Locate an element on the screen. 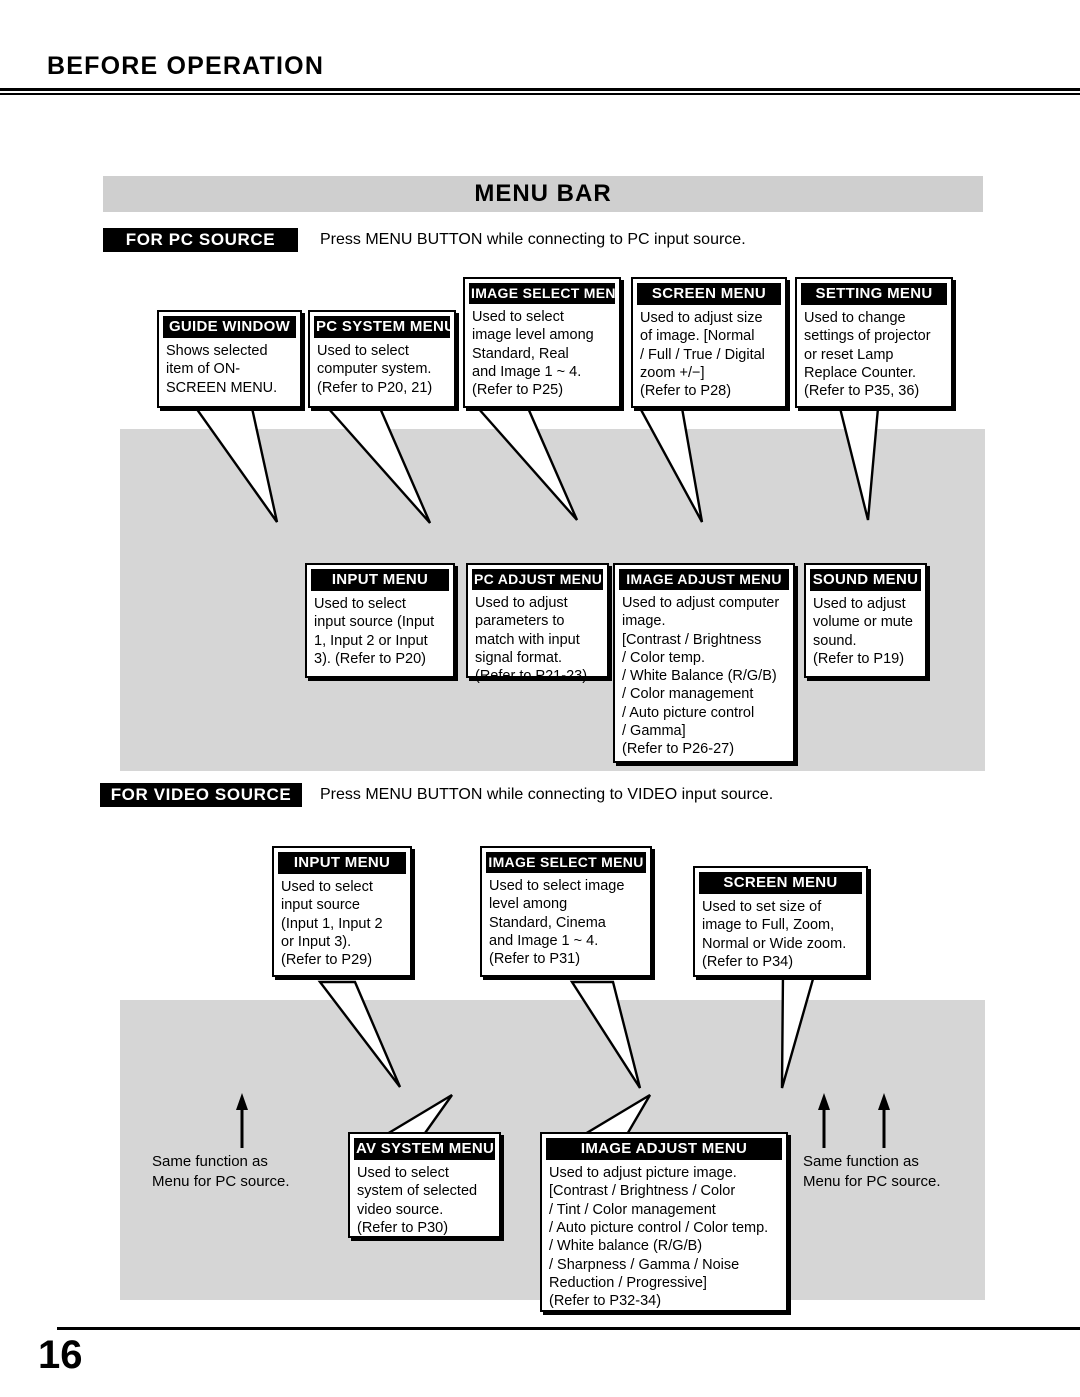 Image resolution: width=1080 pixels, height=1397 pixels. callout-caption: AV SYSTEM MENU is located at coordinates (424, 1149).